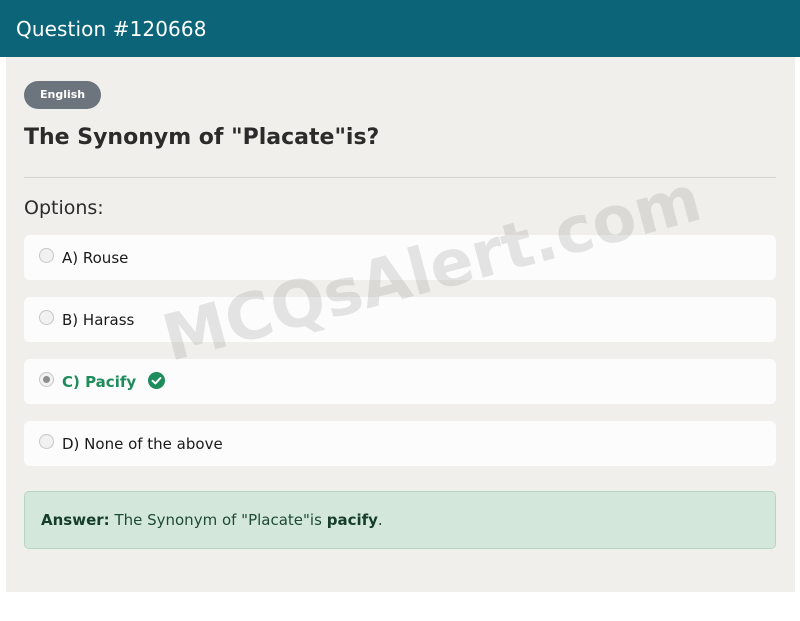 This screenshot has height=621, width=800. What do you see at coordinates (400, 257) in the screenshot?
I see `option-a: A) Rouse` at bounding box center [400, 257].